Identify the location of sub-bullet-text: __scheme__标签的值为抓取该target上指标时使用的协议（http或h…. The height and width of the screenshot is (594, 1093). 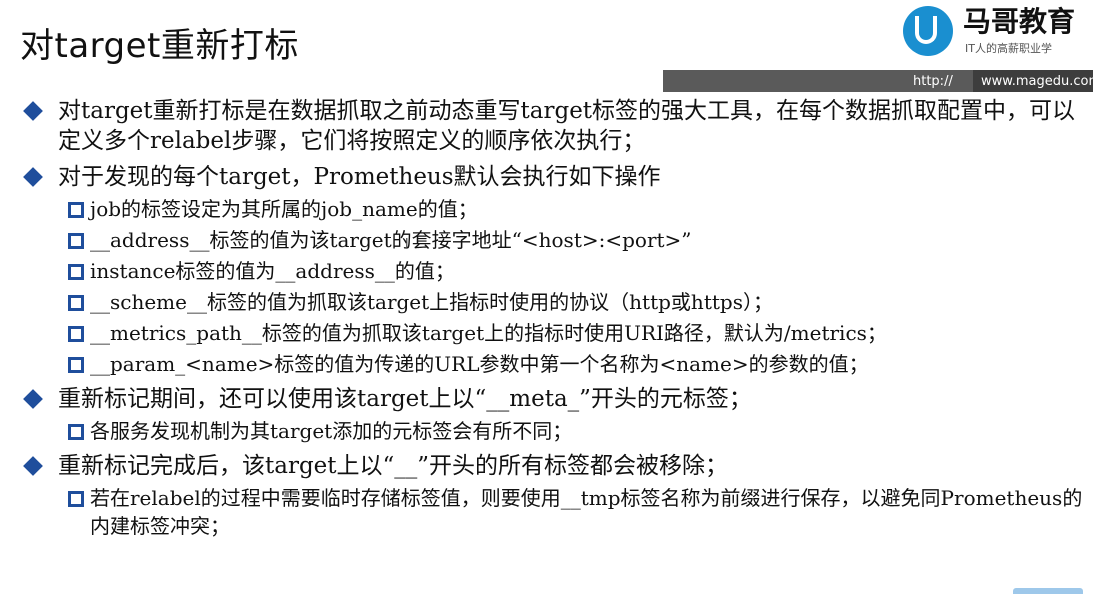
(431, 302).